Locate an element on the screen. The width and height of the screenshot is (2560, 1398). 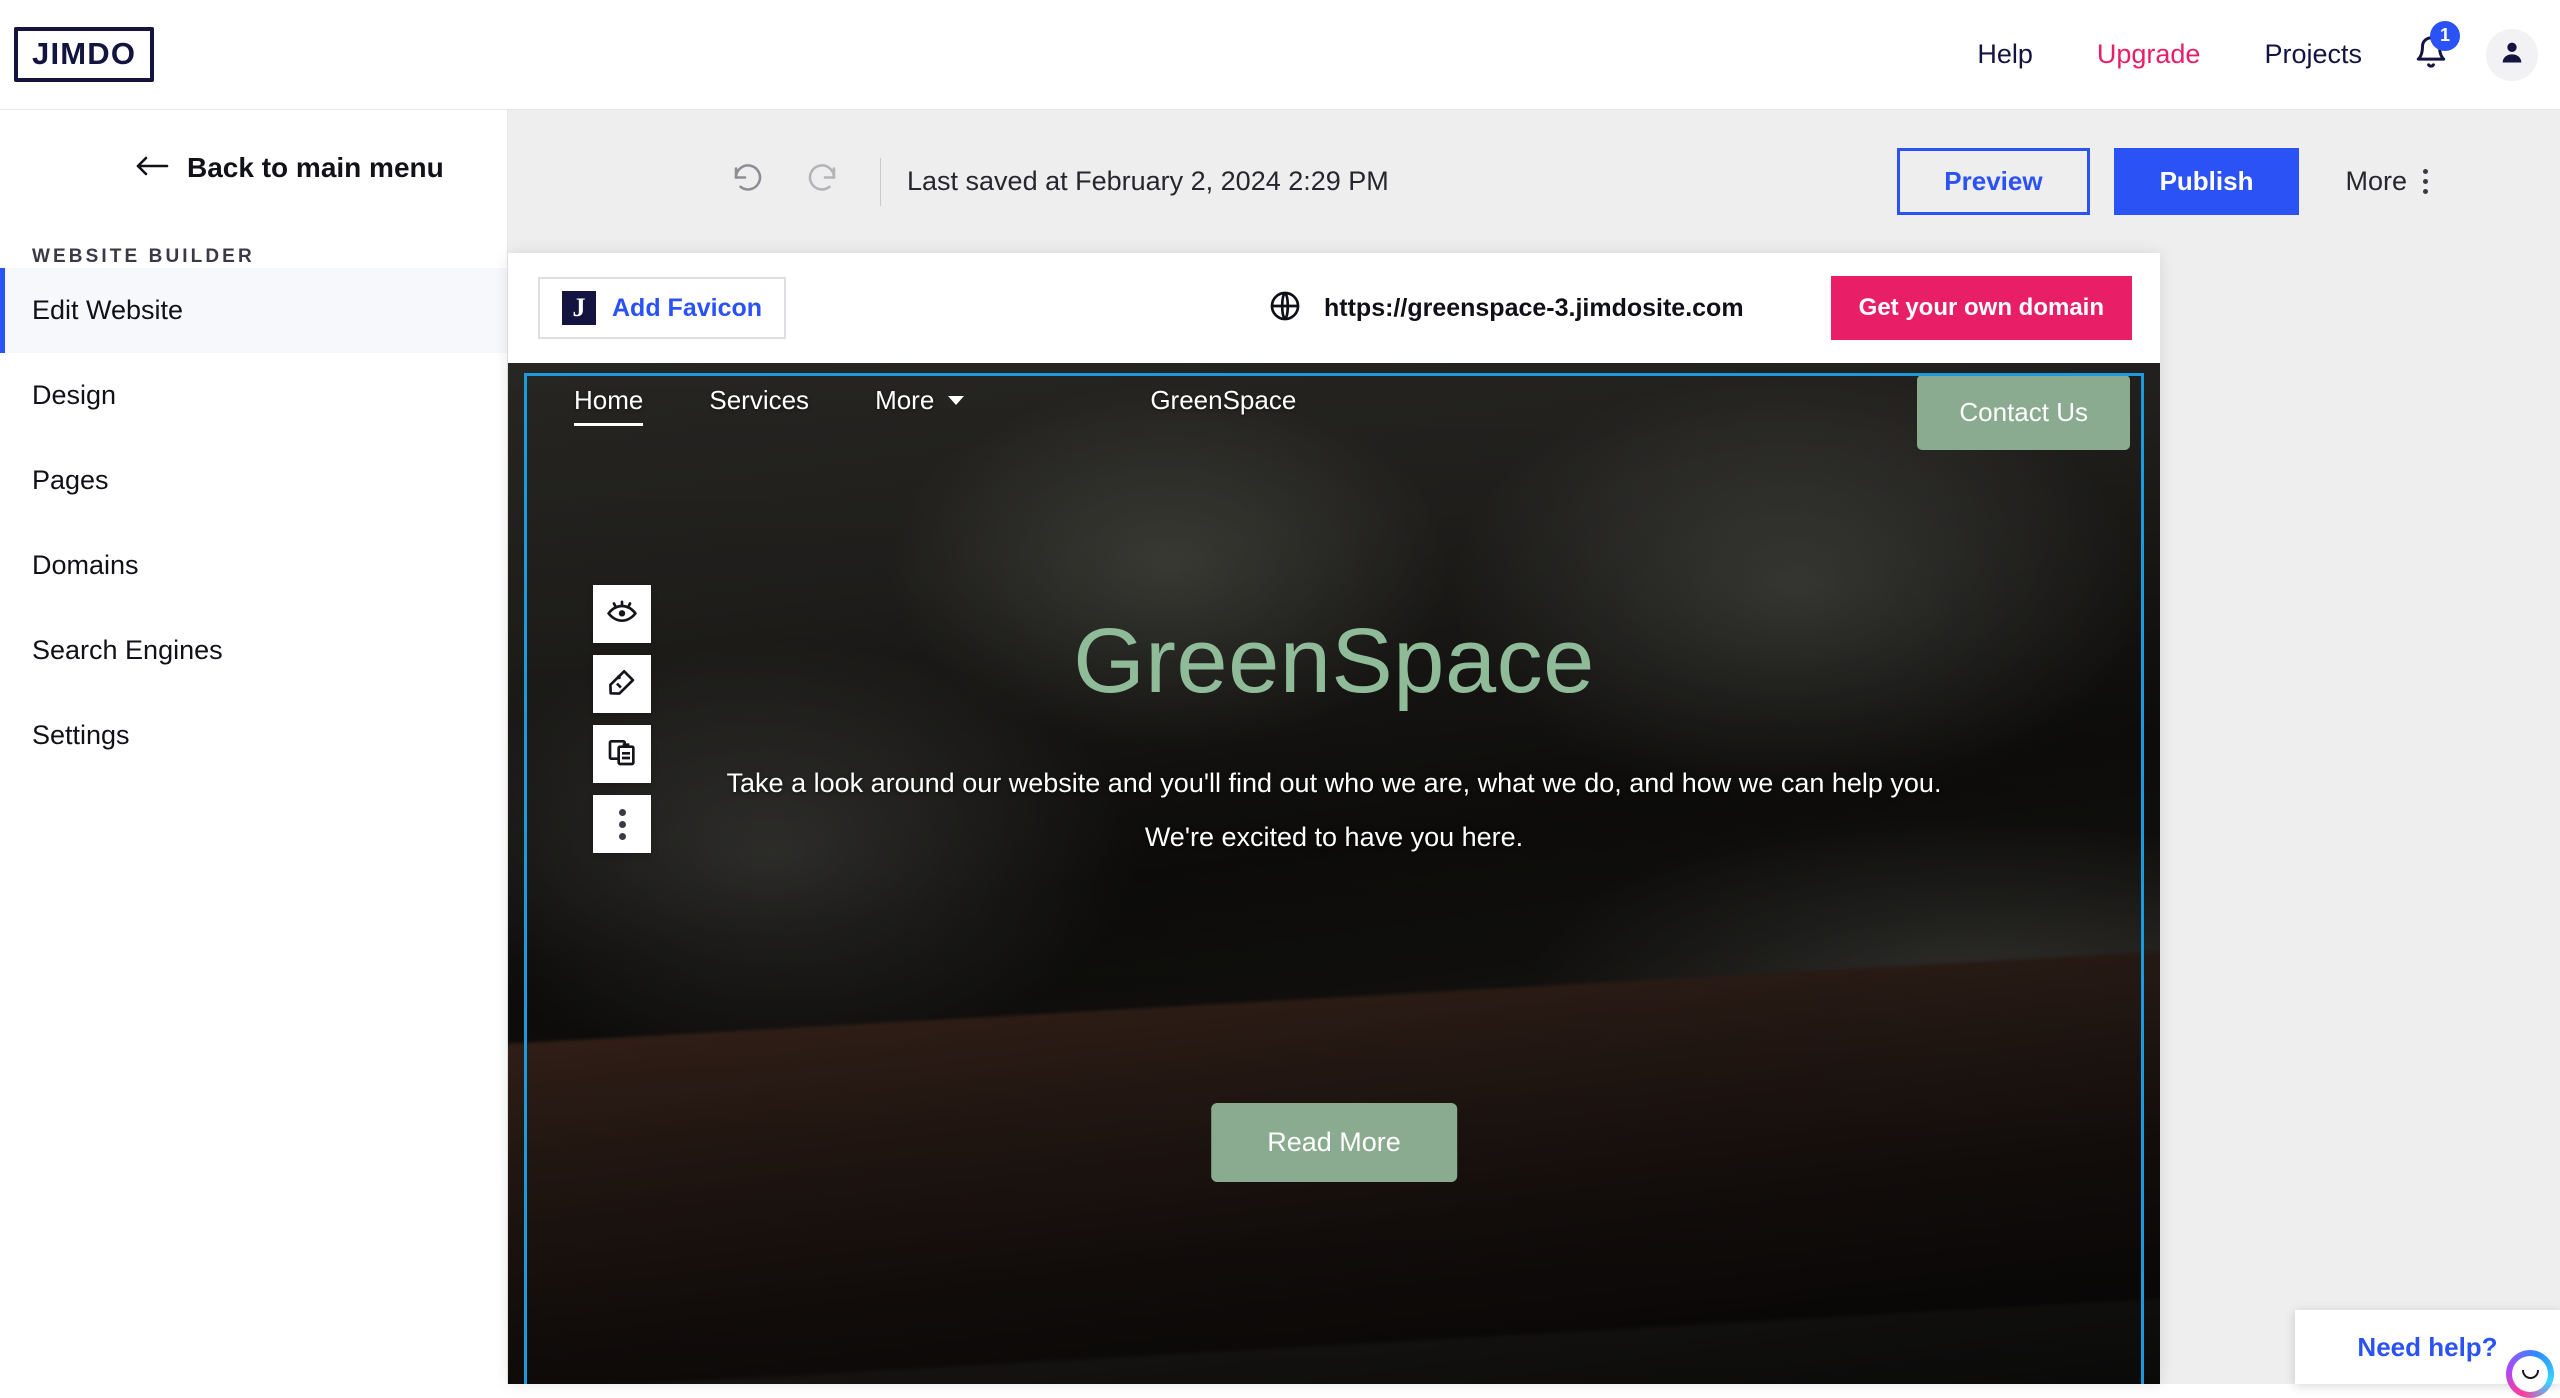
sidebar-item-label: Domains is located at coordinates (85, 565).